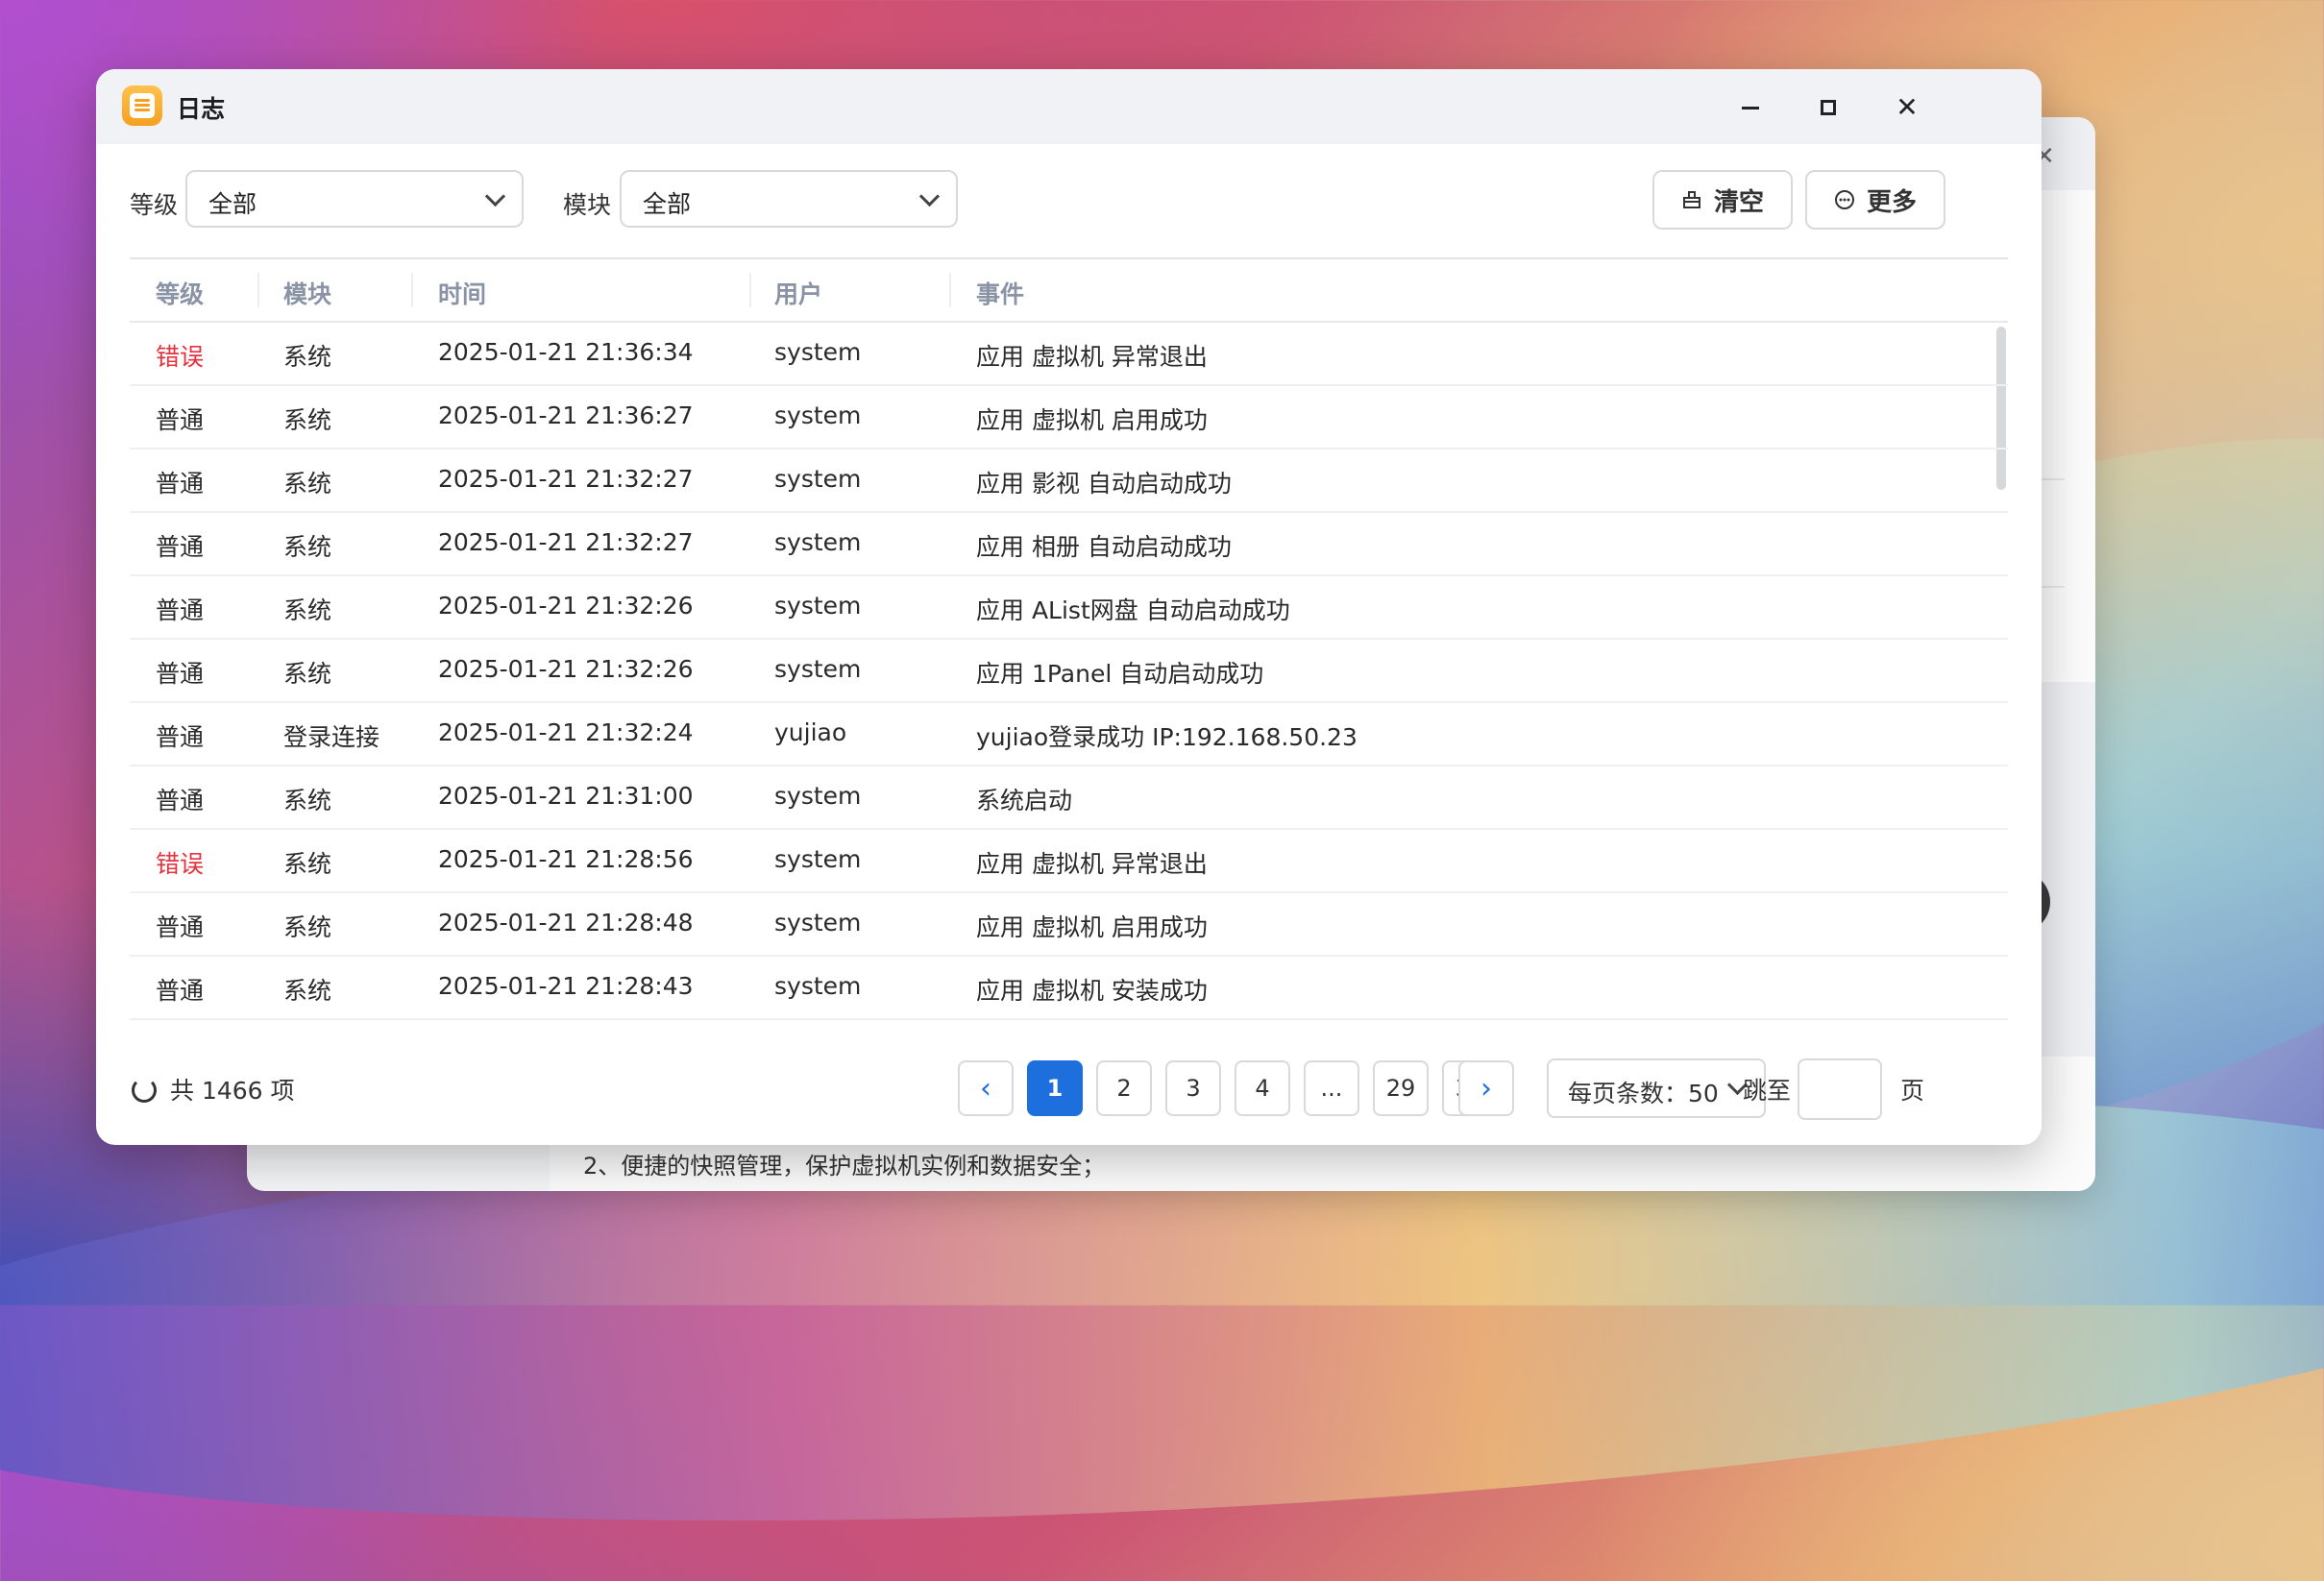 The width and height of the screenshot is (2324, 1581). I want to click on page-size-select: 每页条数：50, so click(1656, 1088).